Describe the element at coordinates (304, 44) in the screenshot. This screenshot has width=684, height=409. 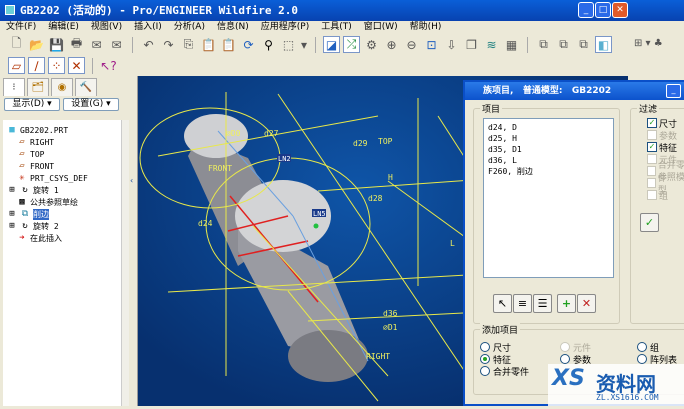
I see `dropdown-icon: ▾` at that location.